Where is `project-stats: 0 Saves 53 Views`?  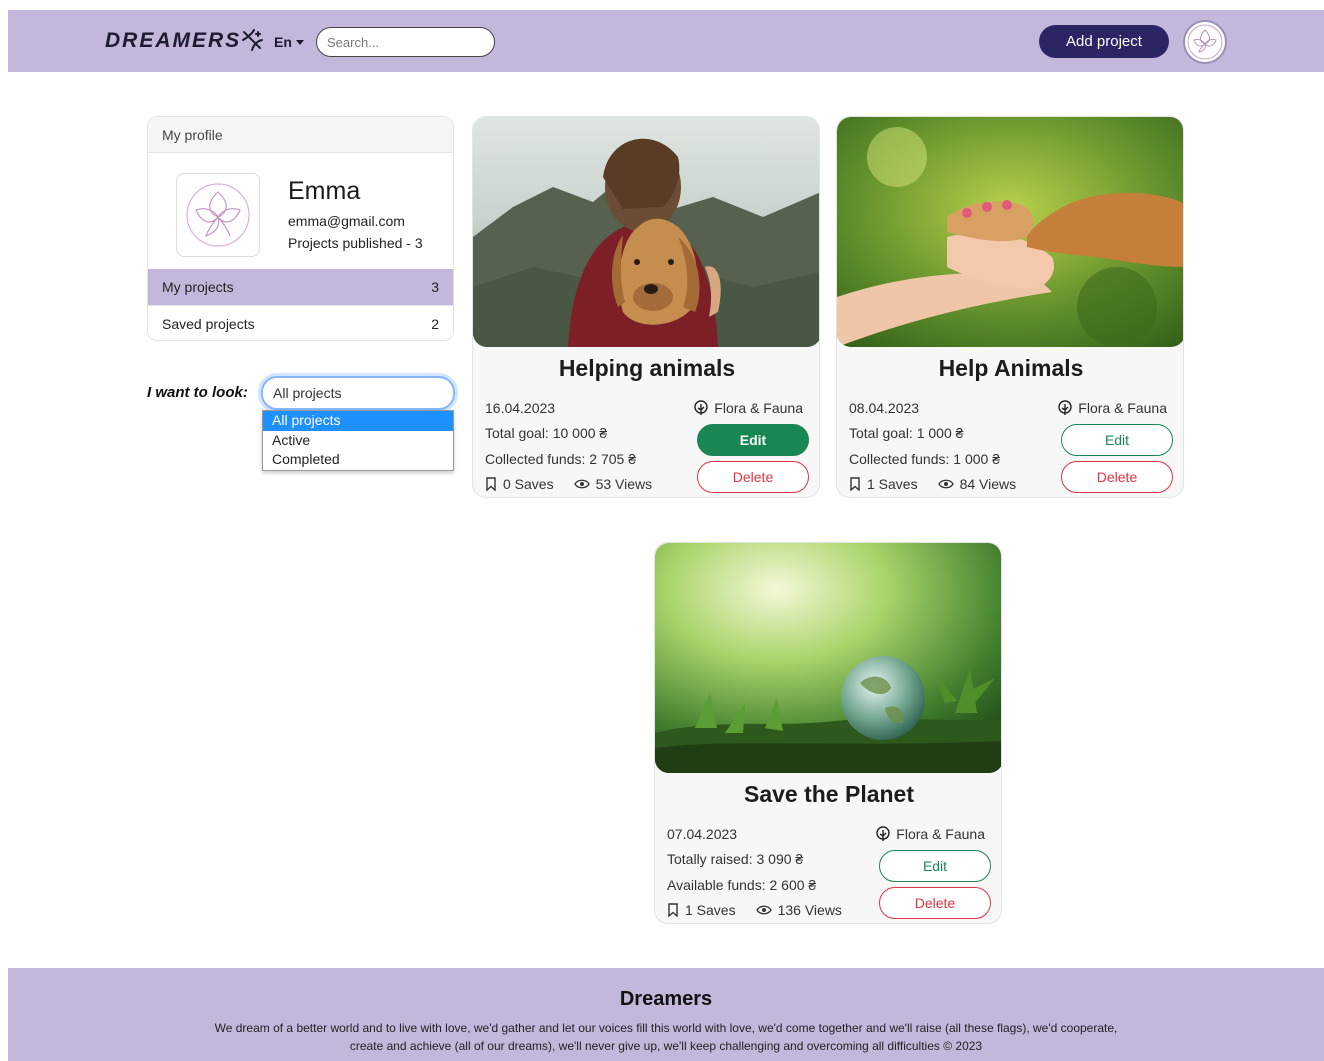
project-stats: 0 Saves 53 Views is located at coordinates (568, 484).